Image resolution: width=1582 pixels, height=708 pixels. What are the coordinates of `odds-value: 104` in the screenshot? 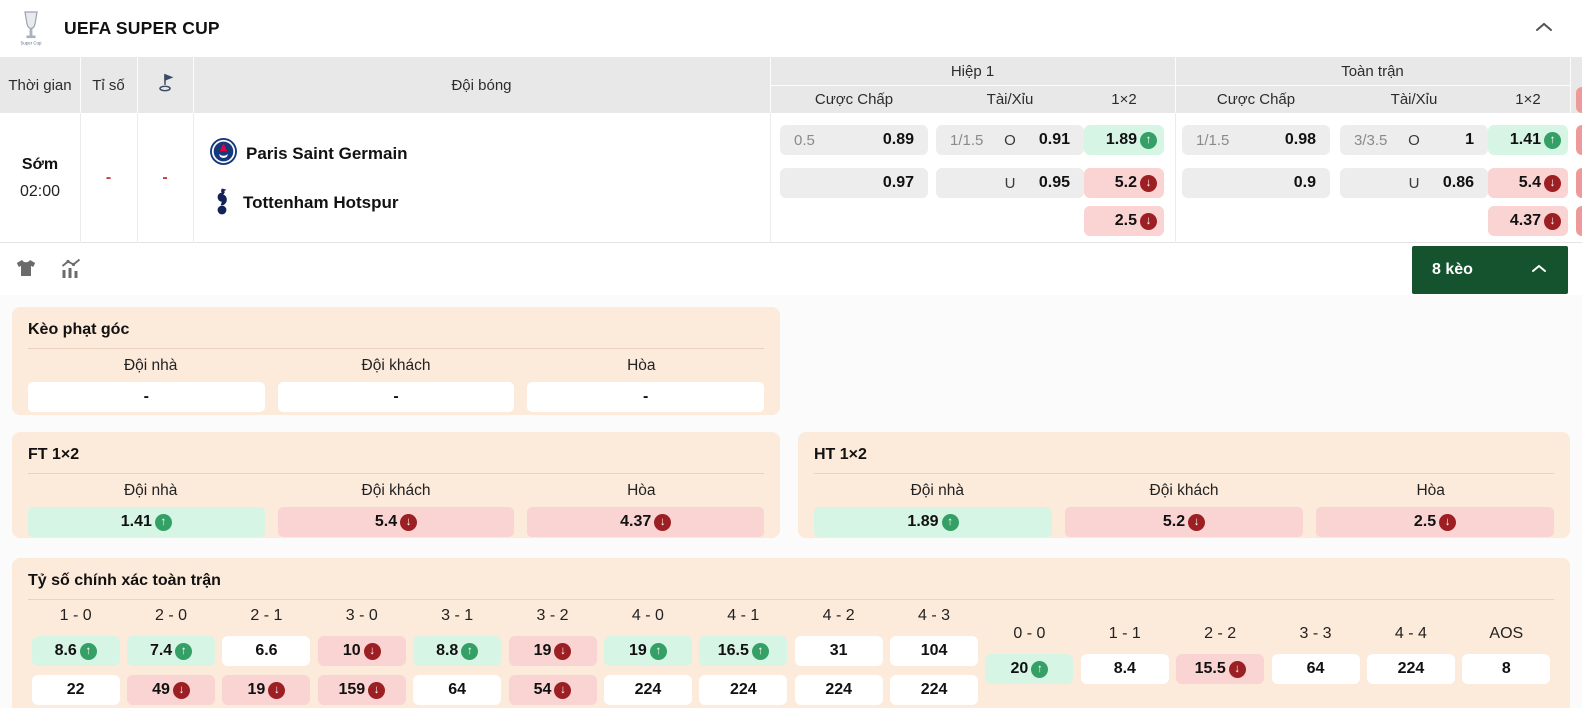 It's located at (934, 650).